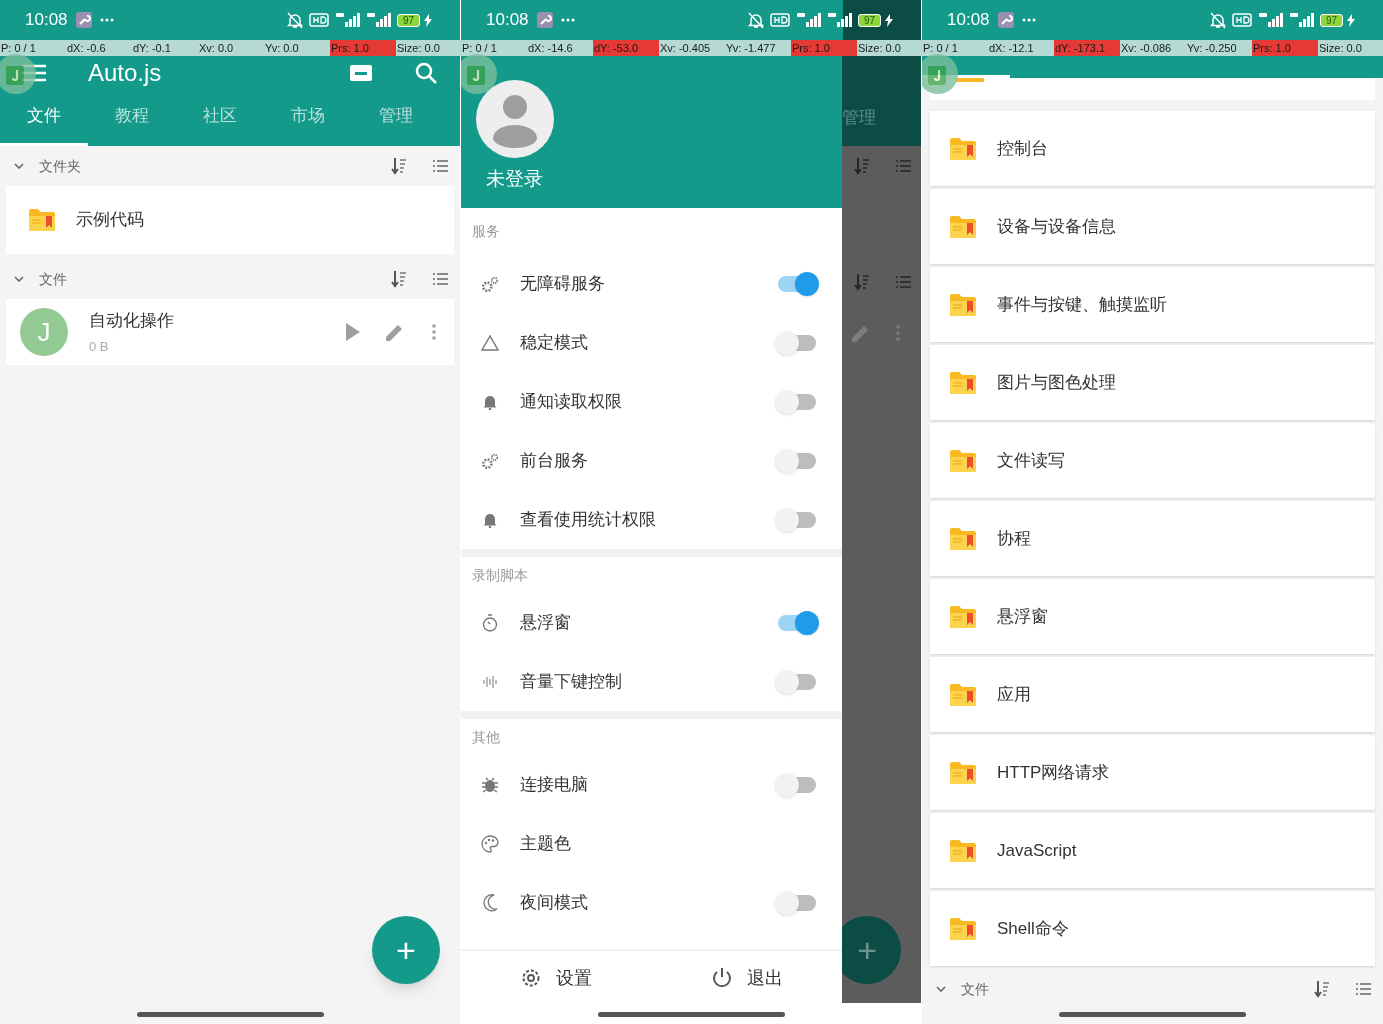 The height and width of the screenshot is (1024, 1383). What do you see at coordinates (125, 72) in the screenshot?
I see `app-title: Auto.js` at bounding box center [125, 72].